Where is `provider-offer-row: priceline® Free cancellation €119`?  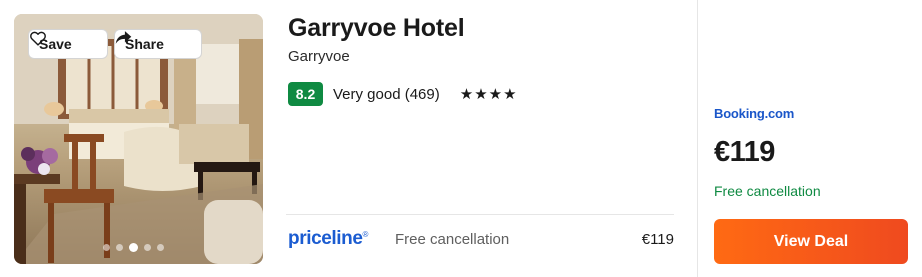
provider-offer-row: priceline® Free cancellation €119 is located at coordinates (481, 239).